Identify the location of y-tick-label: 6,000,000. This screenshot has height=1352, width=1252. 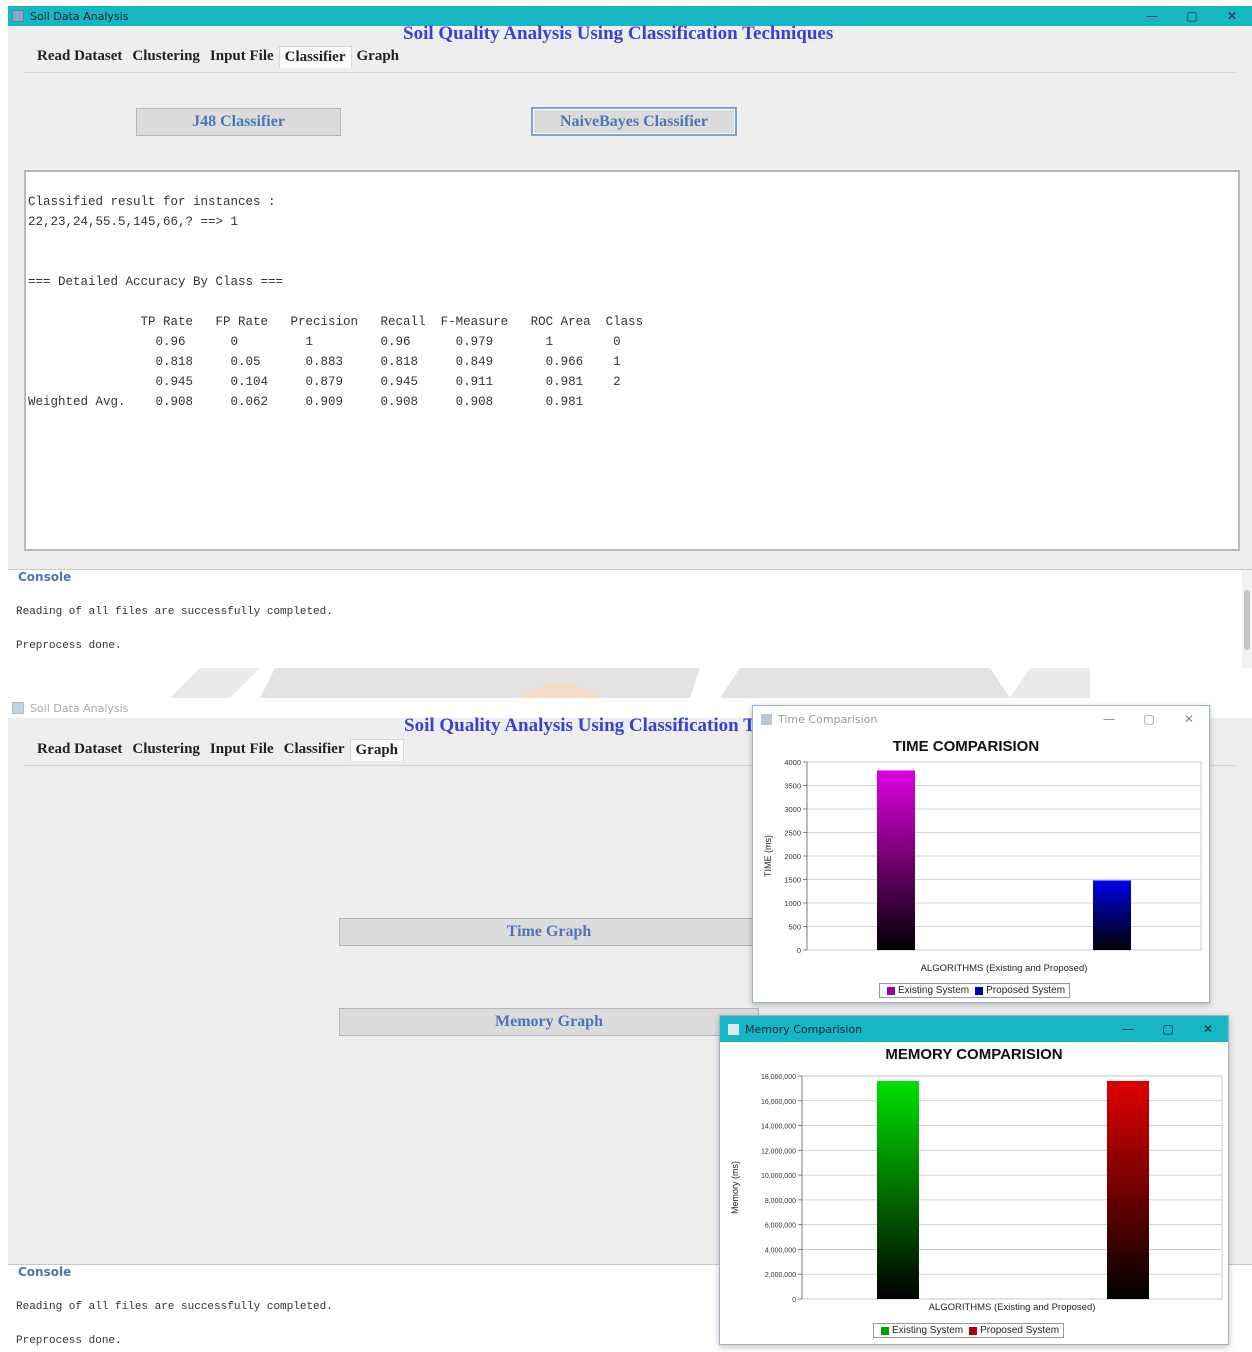
(780, 1226).